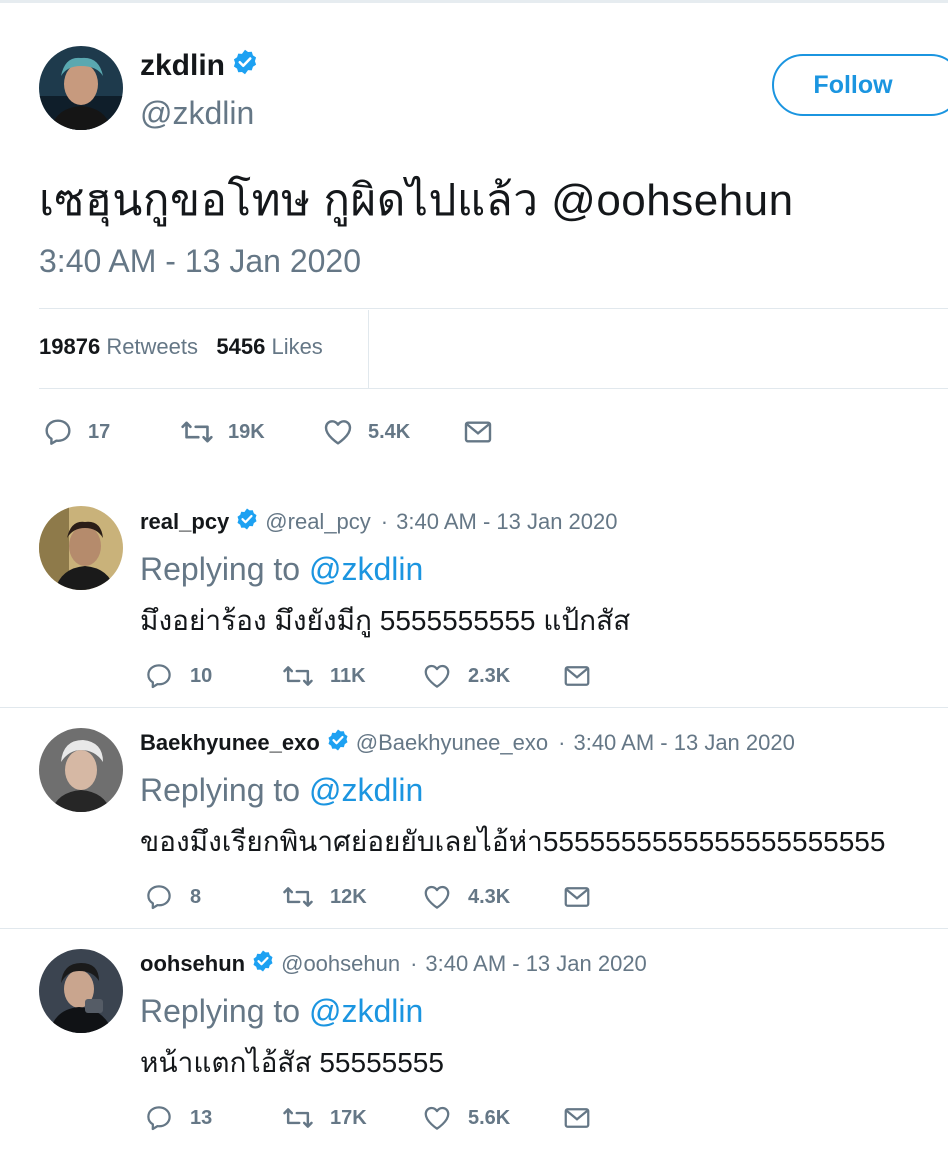 The height and width of the screenshot is (1159, 948). Describe the element at coordinates (213, 897) in the screenshot. I see `reply-action: 8` at that location.